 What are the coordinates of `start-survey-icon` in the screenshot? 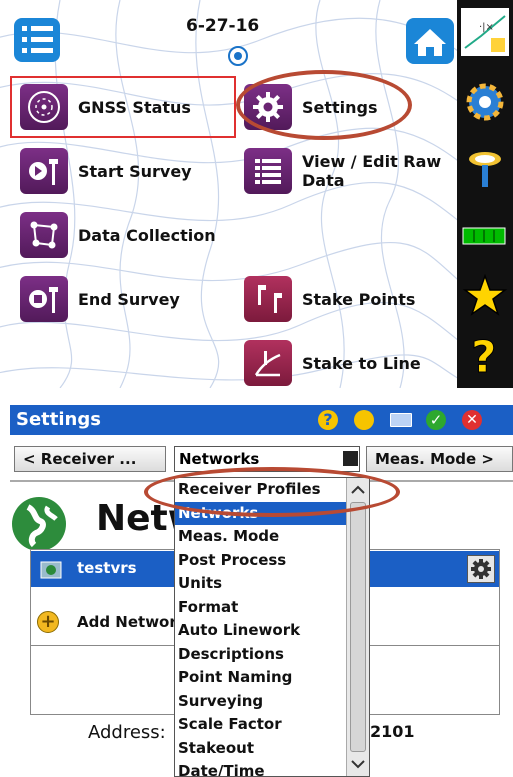 It's located at (44, 171).